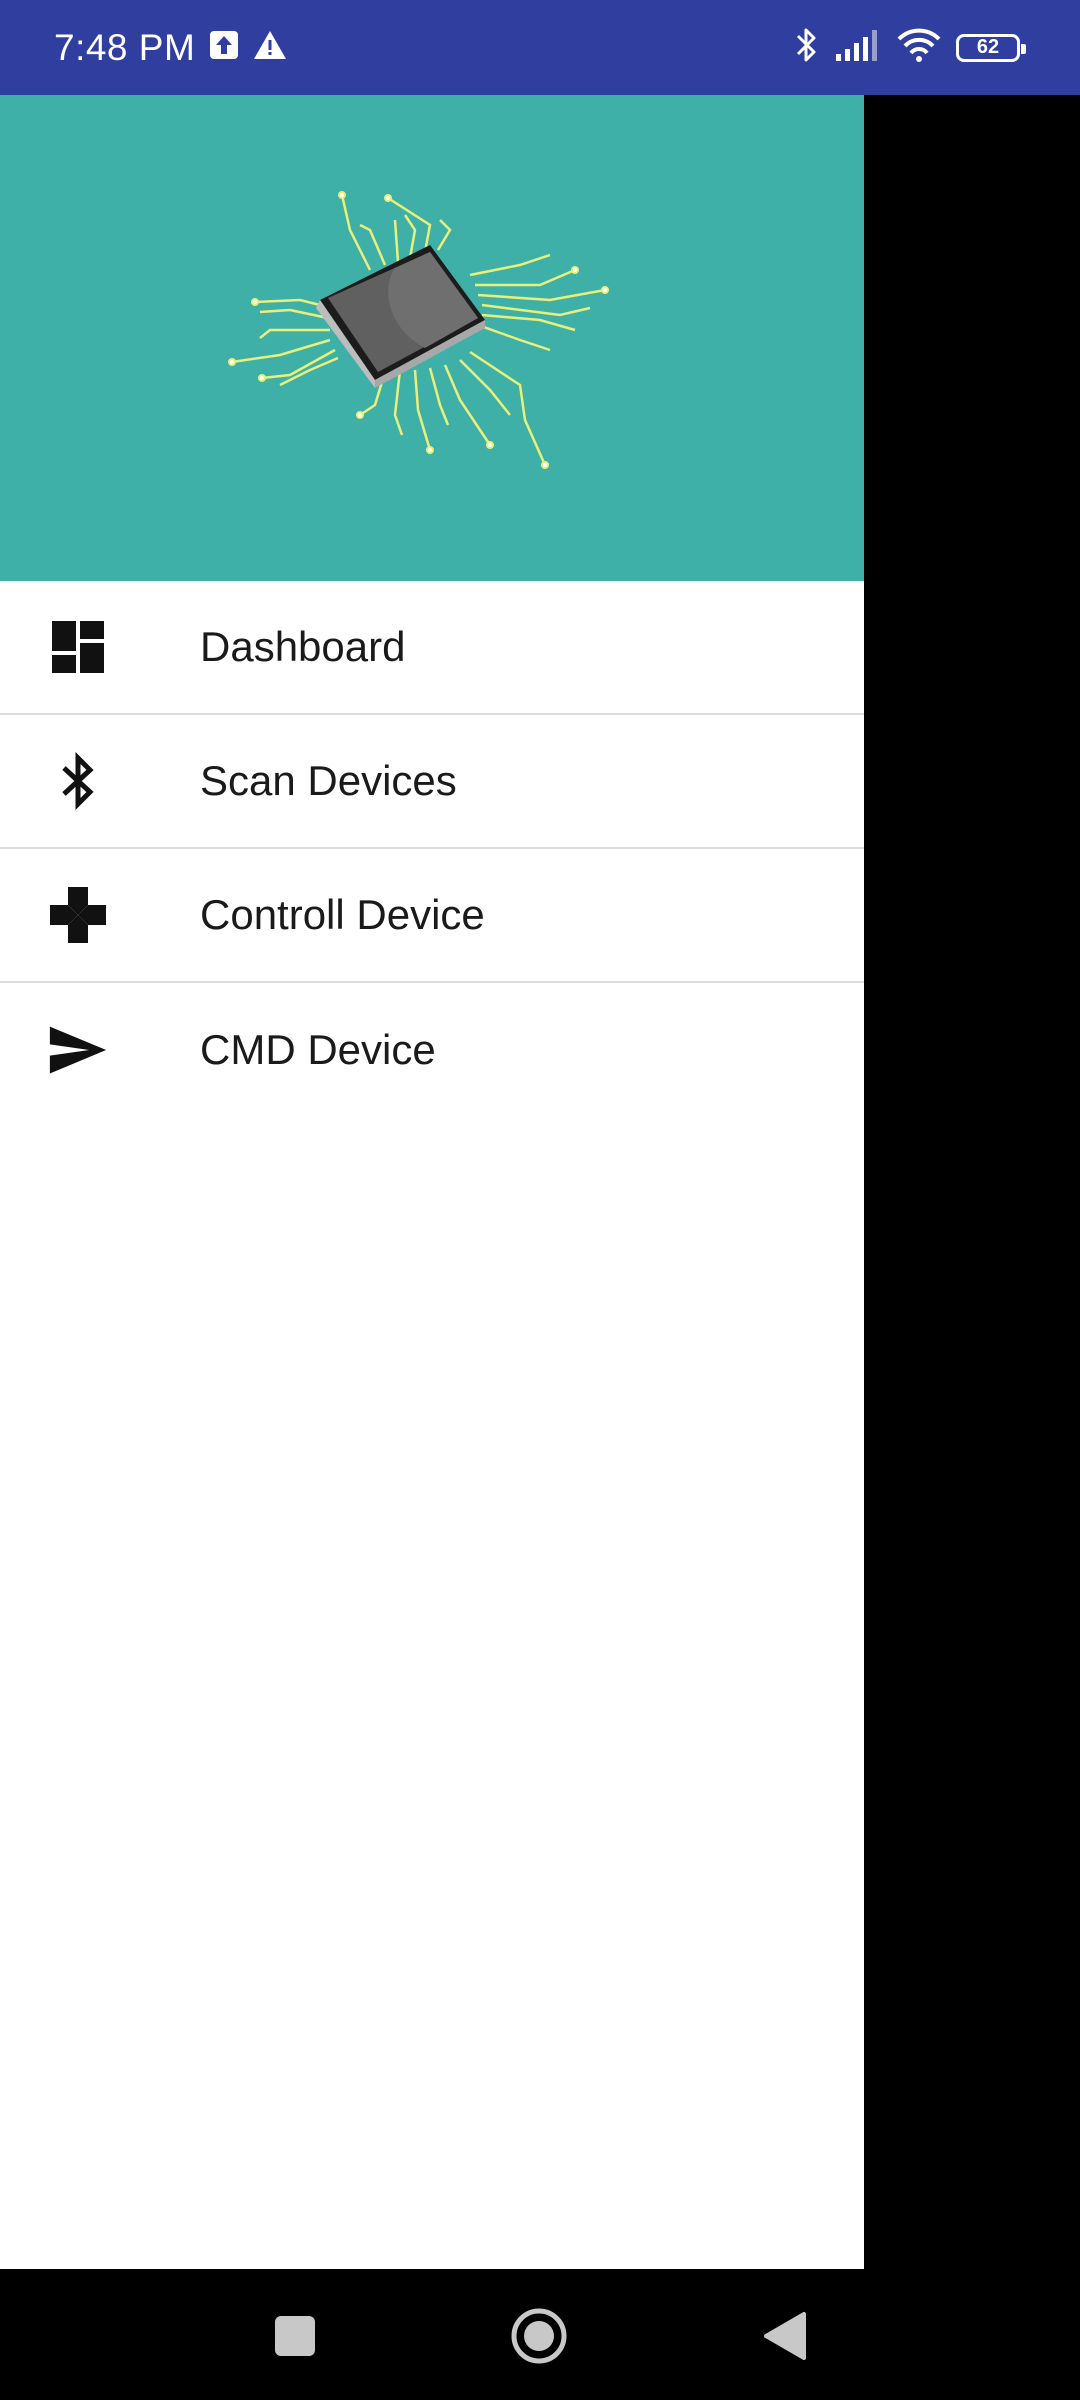  I want to click on status-bar: 7:48 PM 62, so click(540, 47).